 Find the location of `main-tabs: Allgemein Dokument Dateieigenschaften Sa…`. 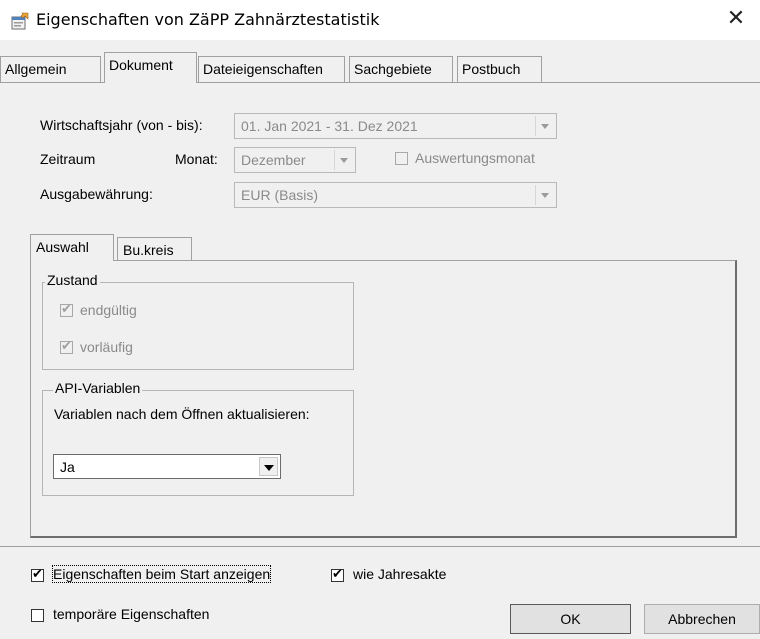

main-tabs: Allgemein Dokument Dateieigenschaften Sa… is located at coordinates (380, 67).